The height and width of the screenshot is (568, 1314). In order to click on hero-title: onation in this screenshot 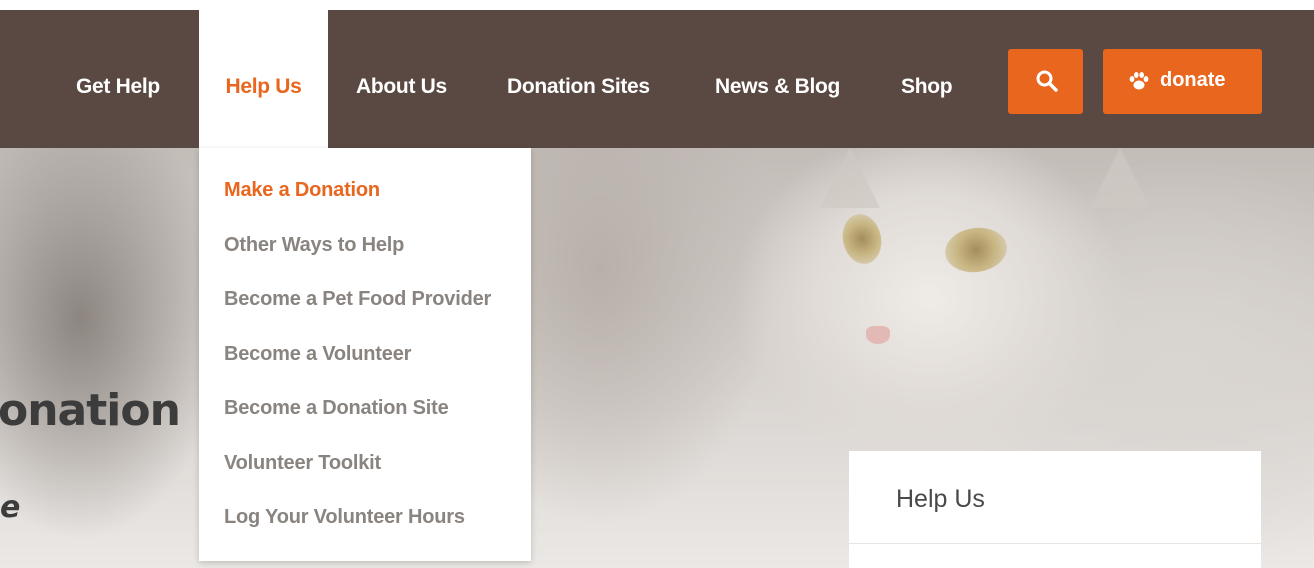, I will do `click(90, 410)`.